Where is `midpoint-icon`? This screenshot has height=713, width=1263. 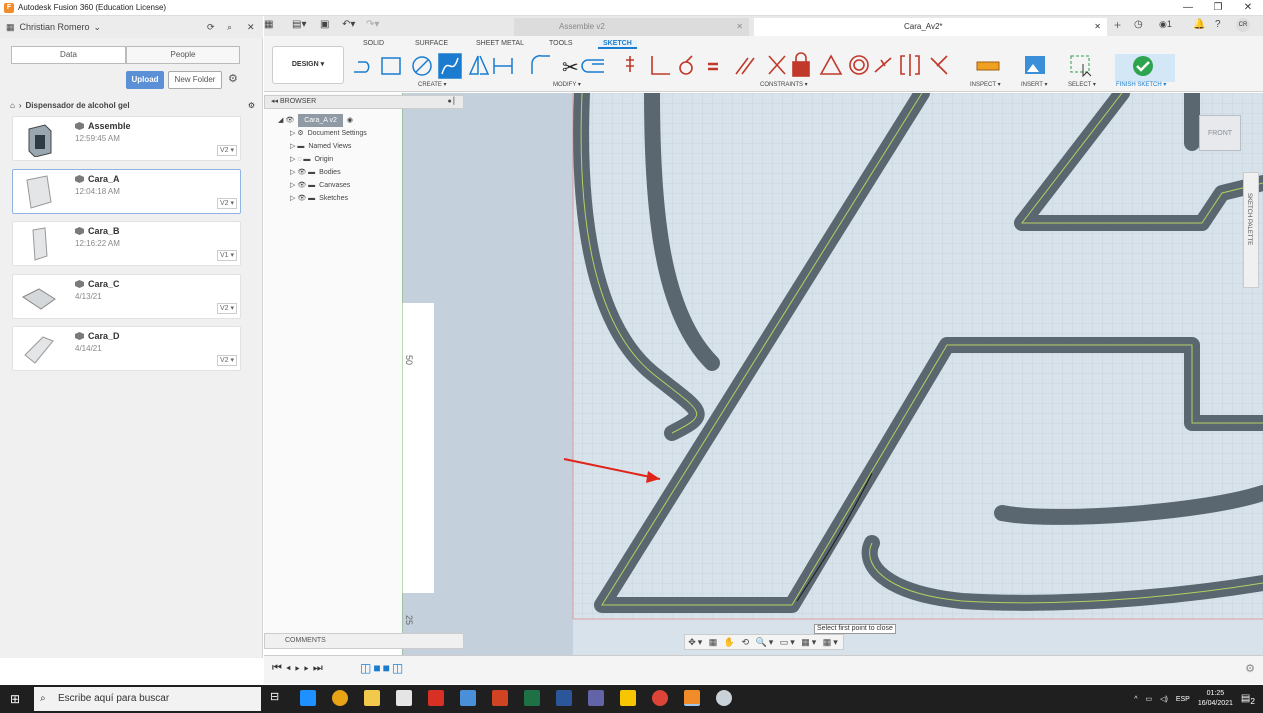
midpoint-icon is located at coordinates (883, 65).